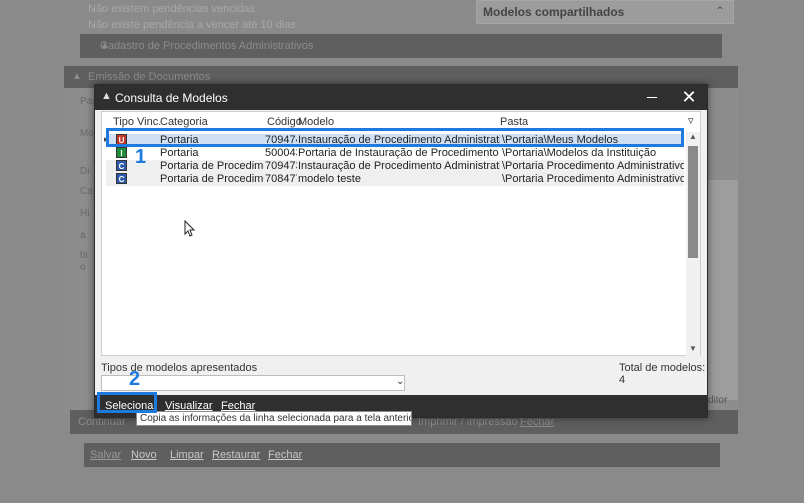 The width and height of the screenshot is (804, 503). I want to click on scrollbar-thumb, so click(693, 202).